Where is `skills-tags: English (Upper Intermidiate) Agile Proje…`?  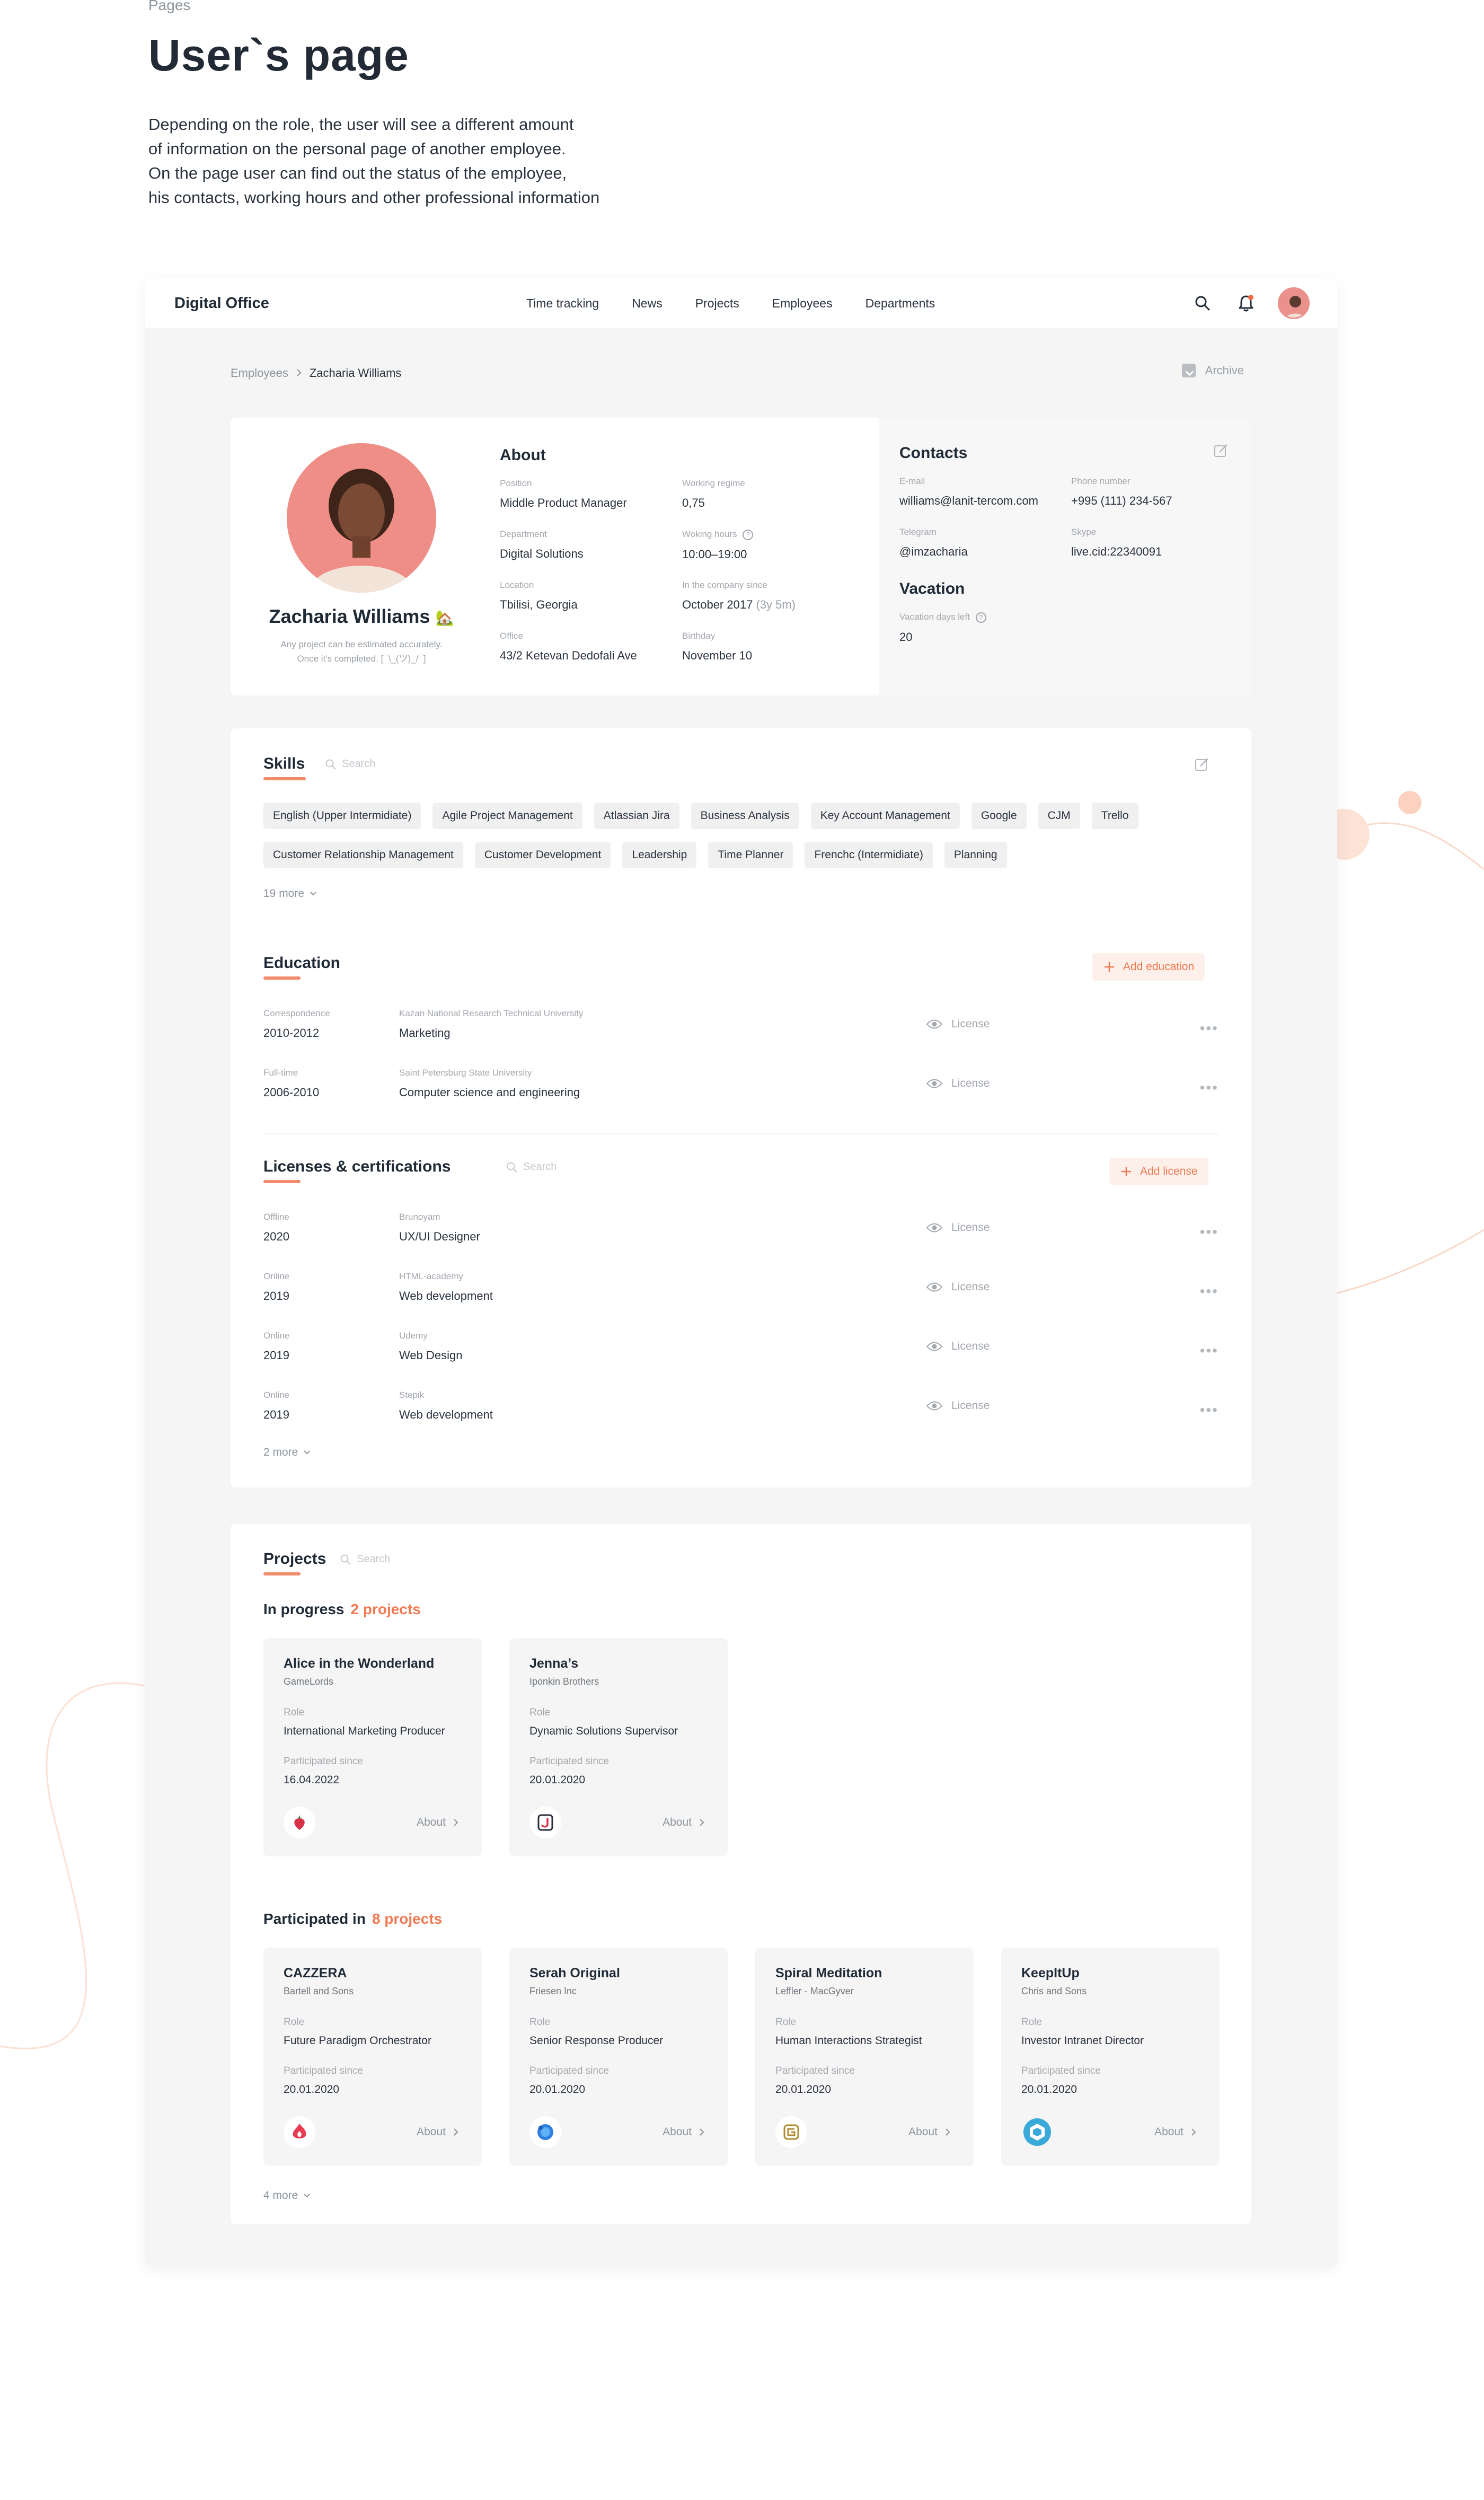
skills-tags: English (Upper Intermidiate) Agile Proje… is located at coordinates (740, 842).